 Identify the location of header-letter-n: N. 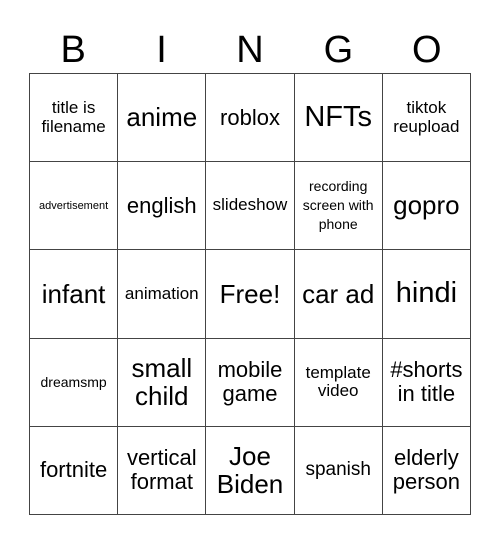
(250, 50).